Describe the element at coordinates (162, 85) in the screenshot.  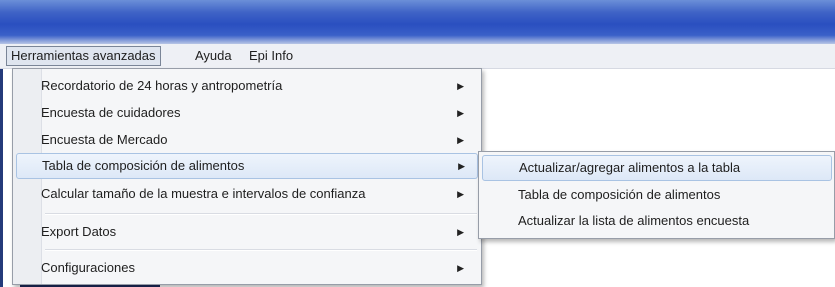
I see `menu-item-recordatorio-label: Recordatorio de 24 horas y antropometría` at that location.